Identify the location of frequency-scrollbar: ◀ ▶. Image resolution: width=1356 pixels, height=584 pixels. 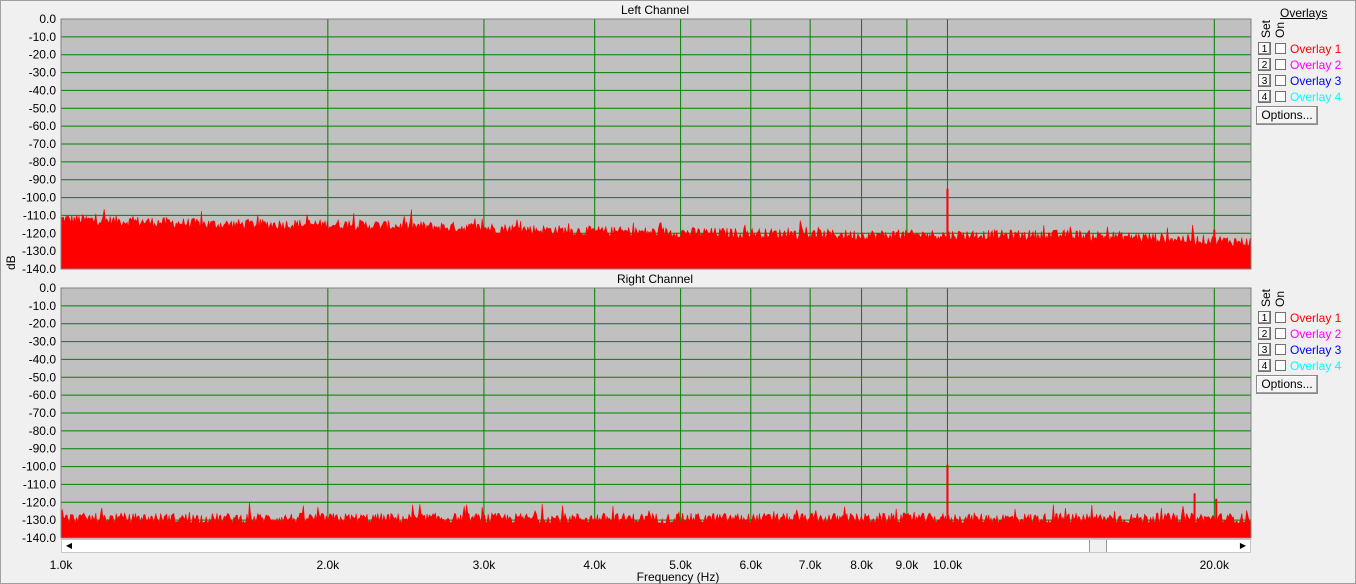
(656, 546).